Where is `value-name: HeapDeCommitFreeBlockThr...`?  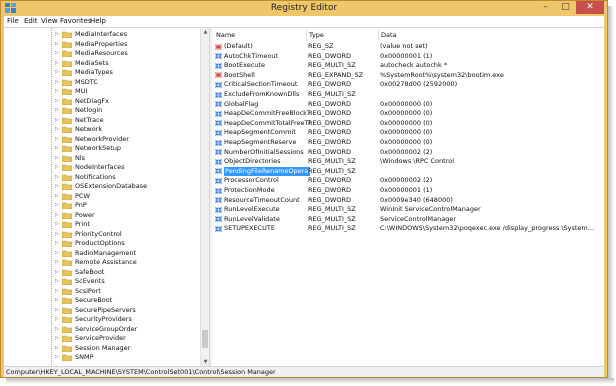 value-name: HeapDeCommitFreeBlockThr... is located at coordinates (267, 114).